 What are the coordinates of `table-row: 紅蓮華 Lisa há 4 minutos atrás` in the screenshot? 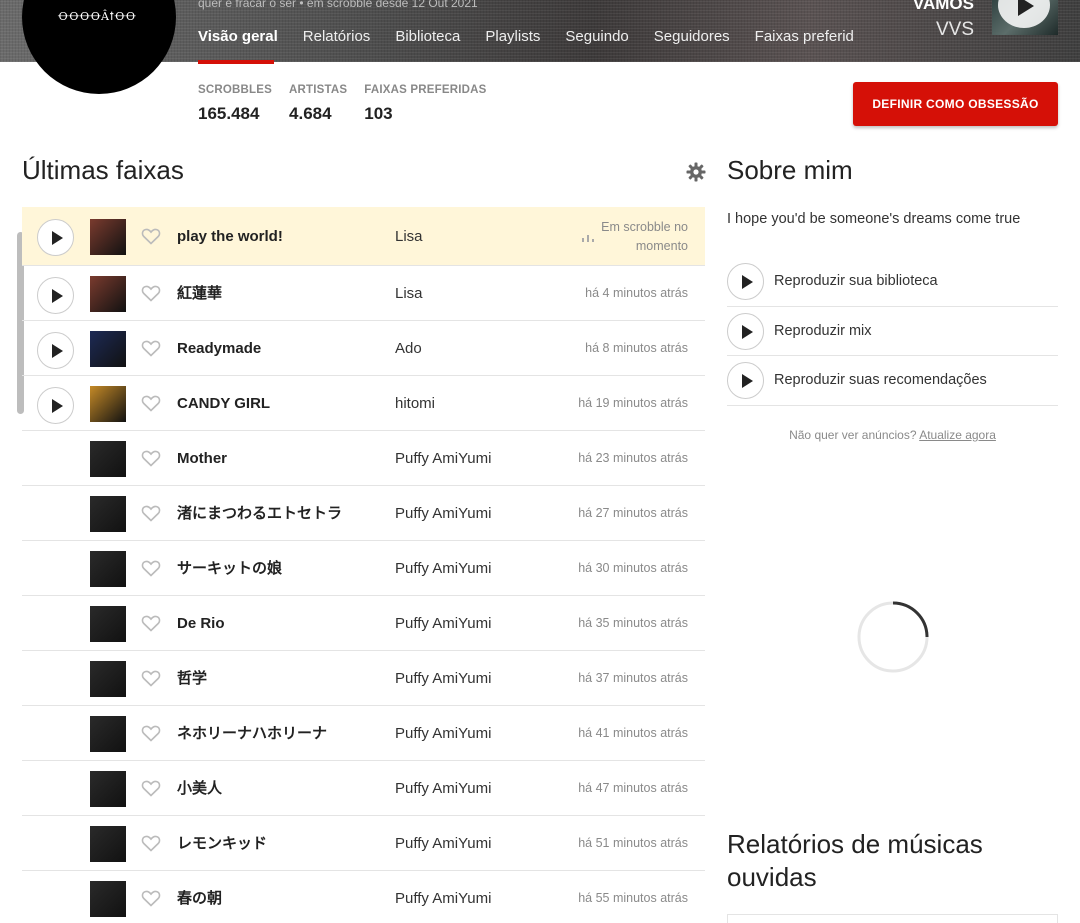 It's located at (363, 293).